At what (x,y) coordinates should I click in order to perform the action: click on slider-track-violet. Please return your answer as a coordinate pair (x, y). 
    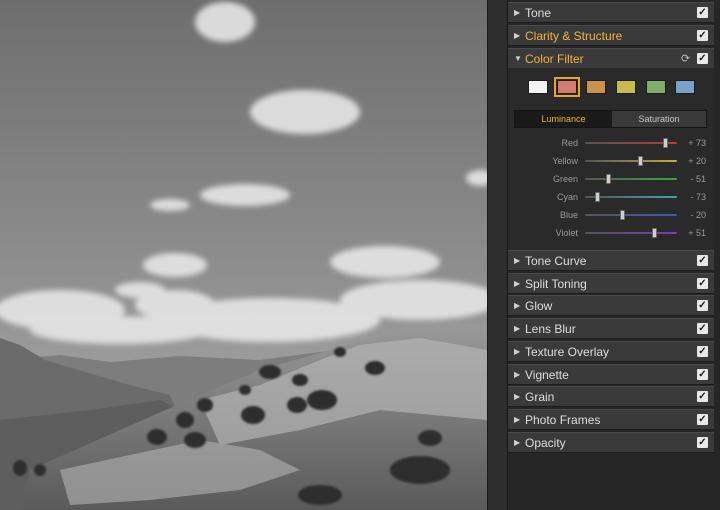
    Looking at the image, I should click on (631, 233).